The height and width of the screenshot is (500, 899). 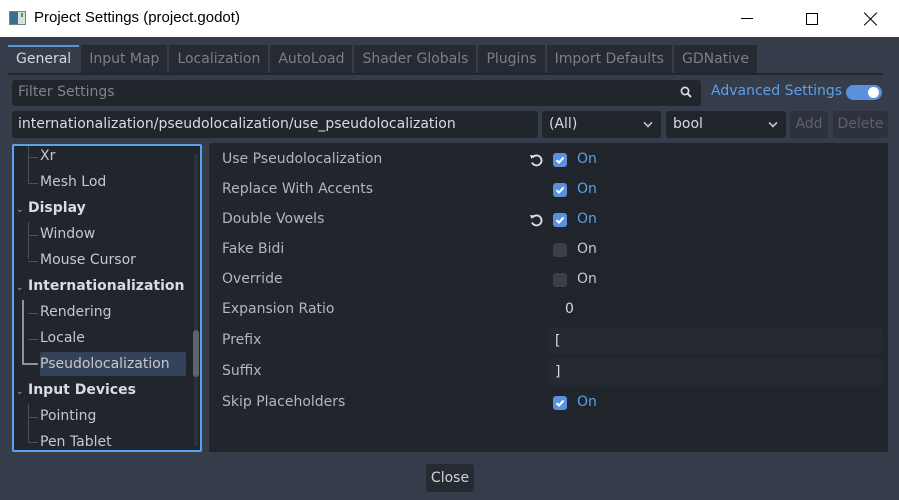 What do you see at coordinates (558, 372) in the screenshot?
I see `text-value: ]` at bounding box center [558, 372].